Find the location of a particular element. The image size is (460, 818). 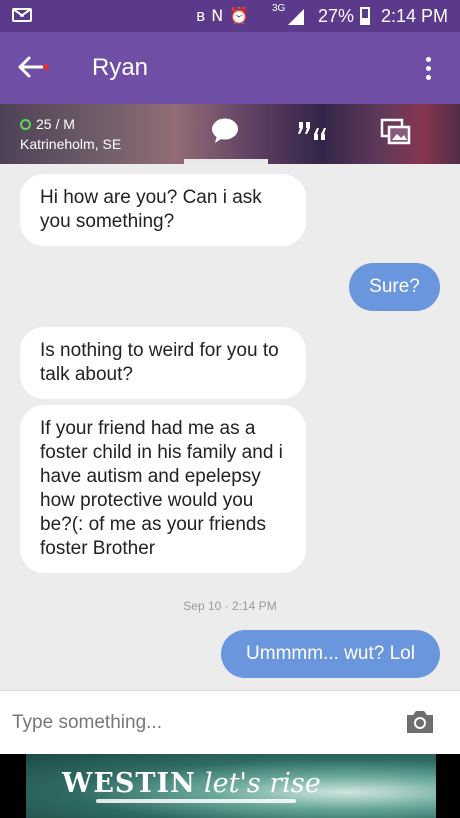

ad-tagline: let's rise is located at coordinates (262, 783).